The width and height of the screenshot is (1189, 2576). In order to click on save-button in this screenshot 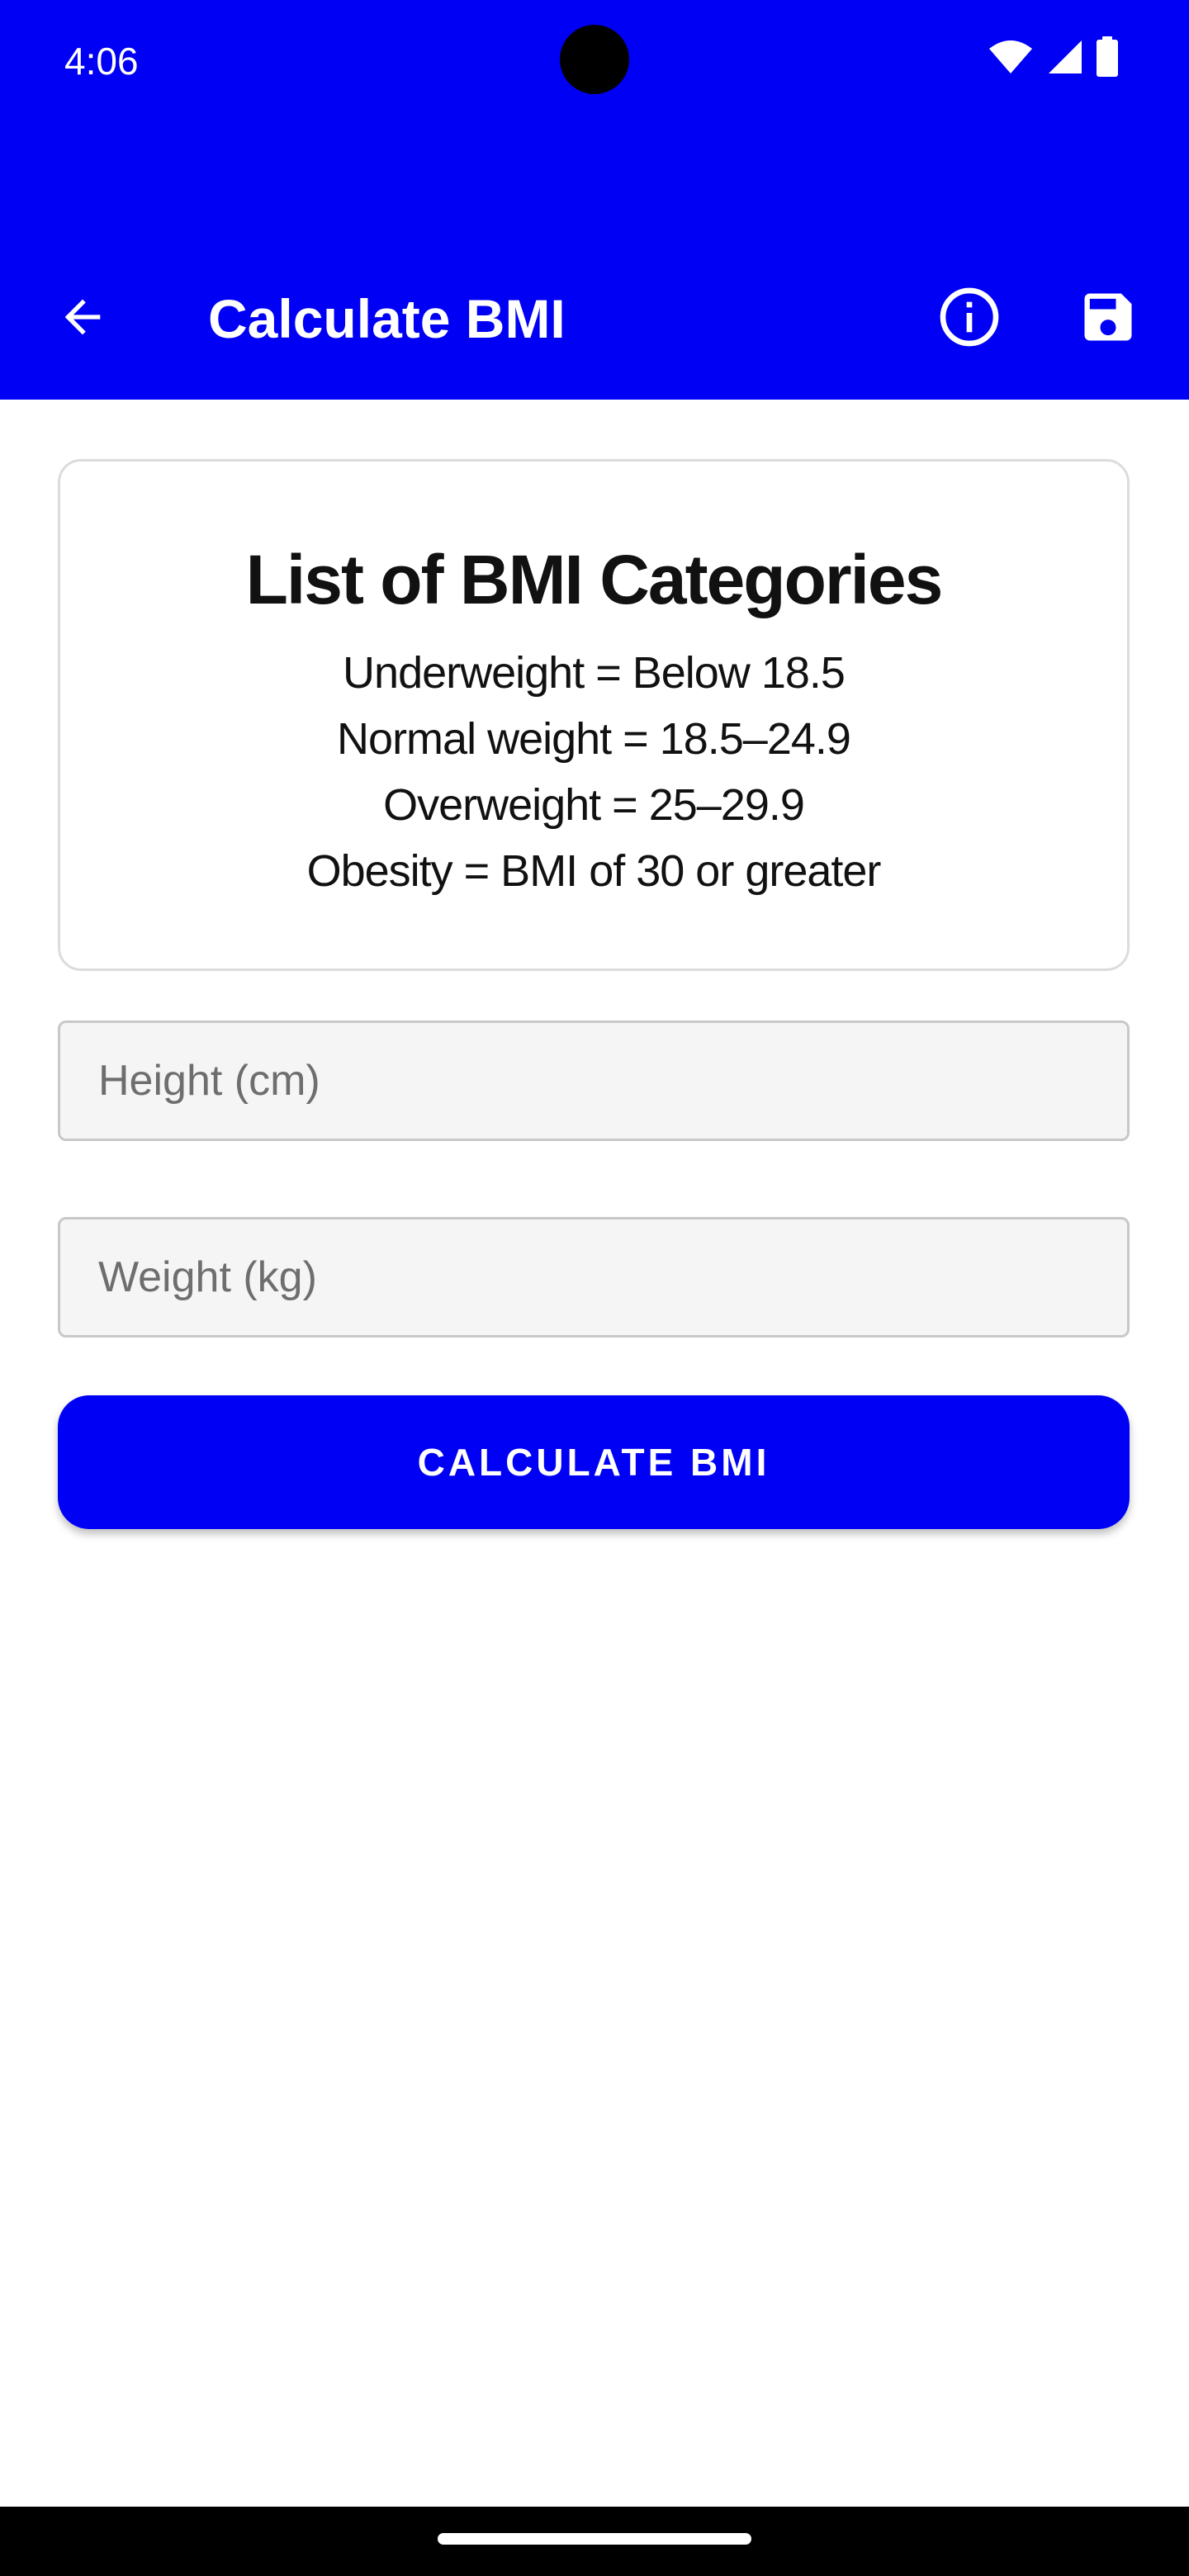, I will do `click(1108, 317)`.